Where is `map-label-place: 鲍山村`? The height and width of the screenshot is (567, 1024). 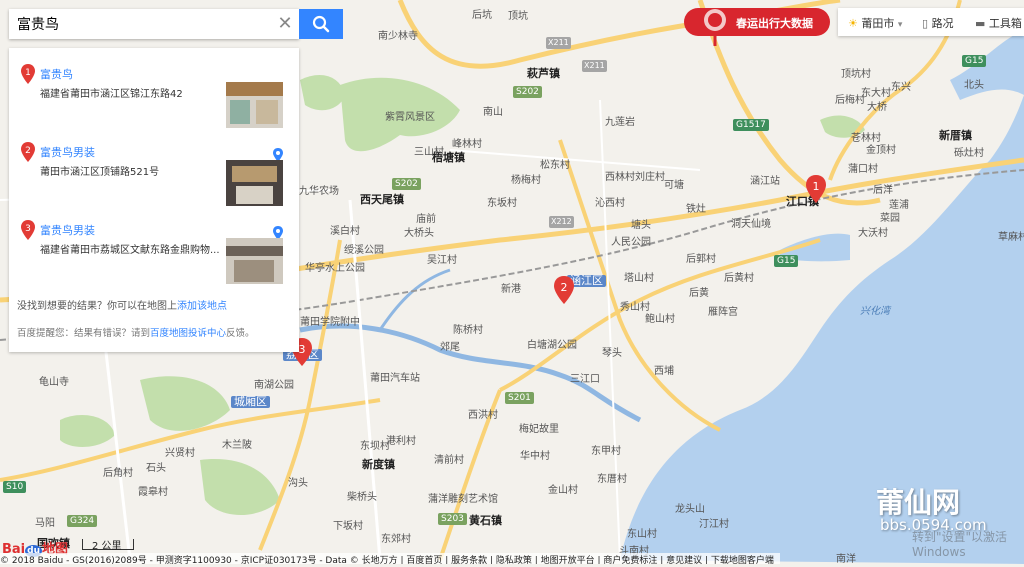 map-label-place: 鲍山村 is located at coordinates (660, 319).